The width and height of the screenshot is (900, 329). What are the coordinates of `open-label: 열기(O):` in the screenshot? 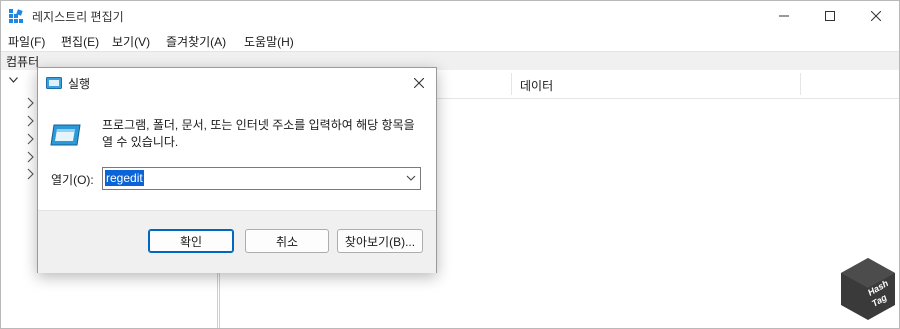 It's located at (72, 180).